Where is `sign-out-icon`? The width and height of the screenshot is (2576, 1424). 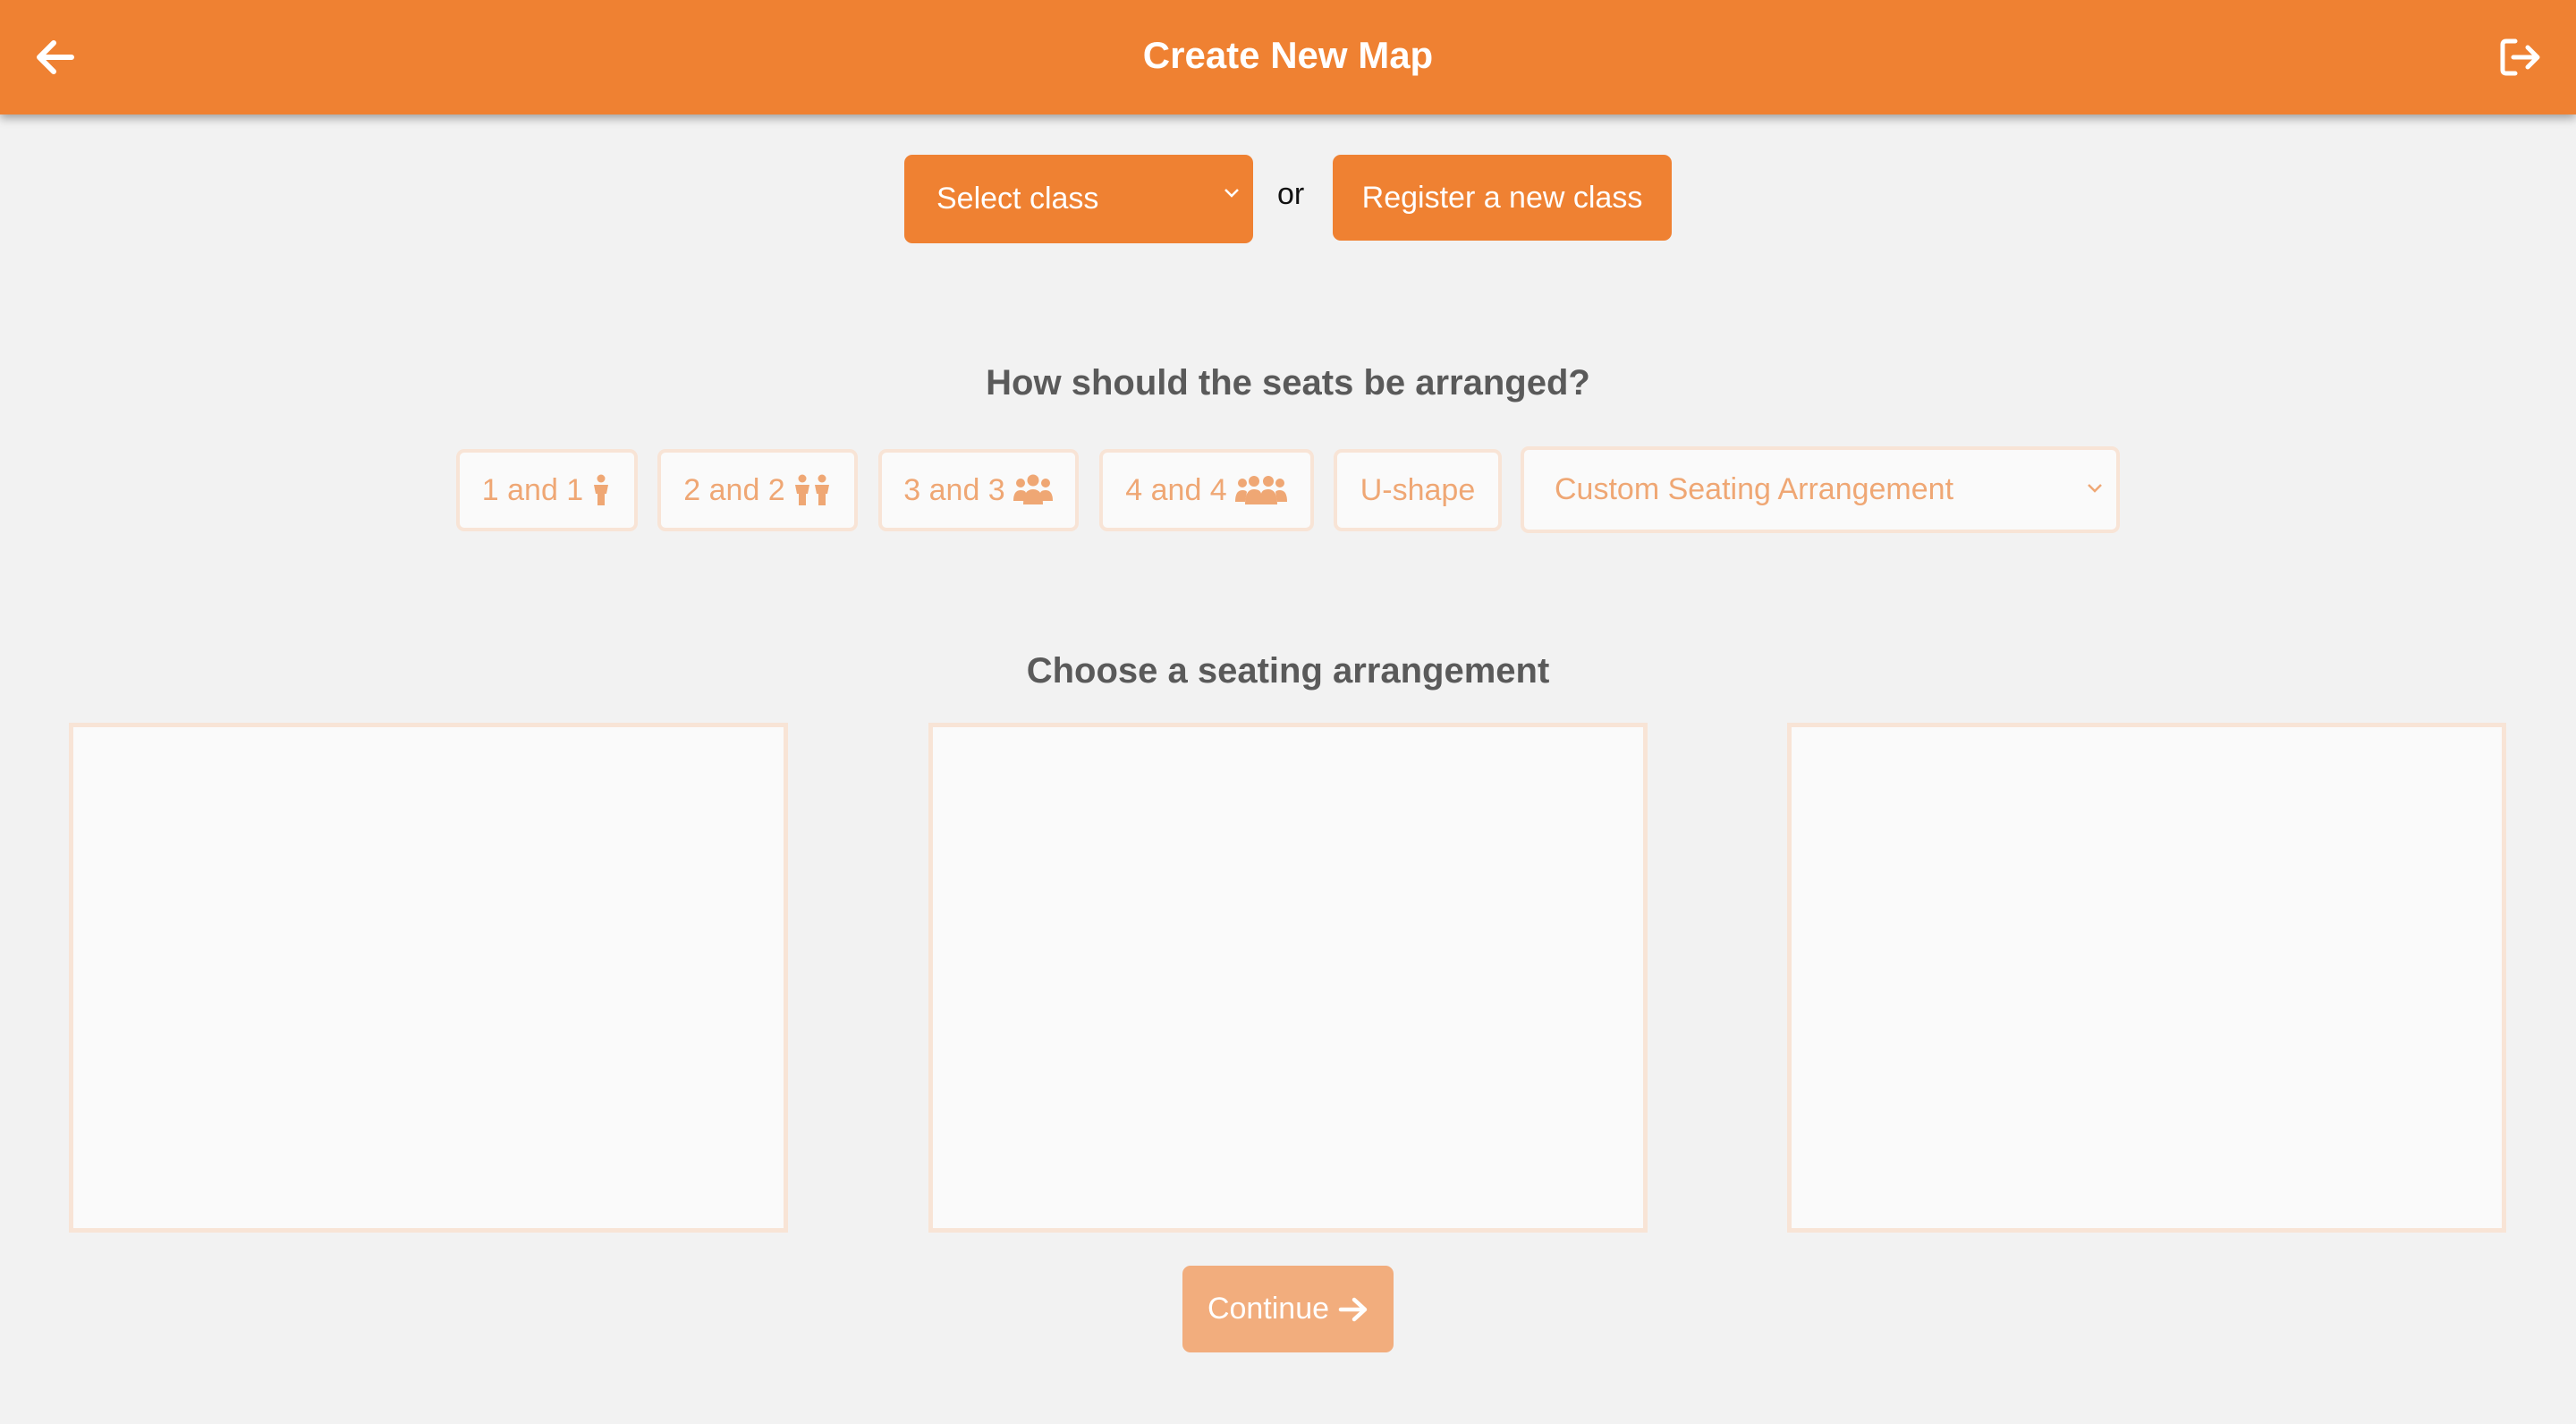 sign-out-icon is located at coordinates (2520, 57).